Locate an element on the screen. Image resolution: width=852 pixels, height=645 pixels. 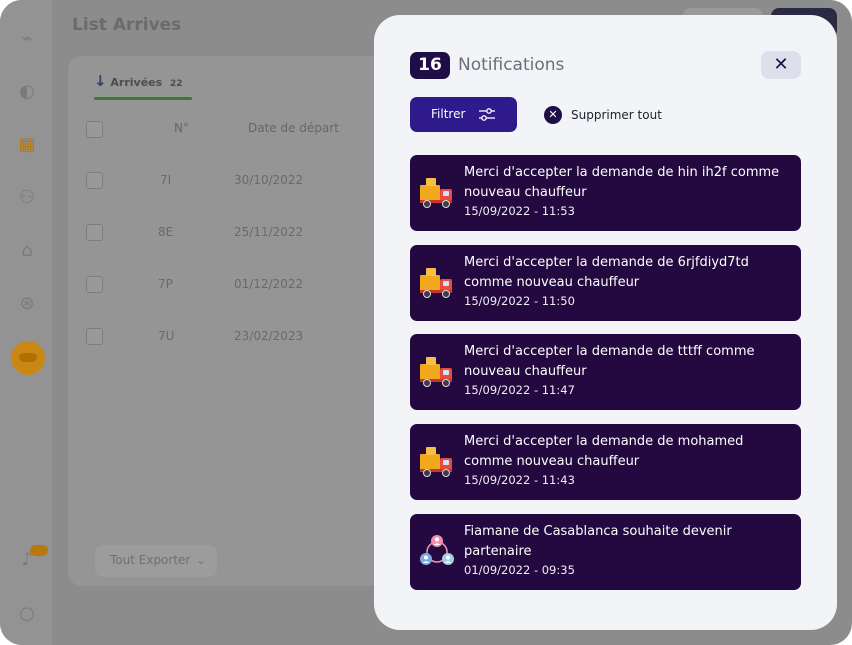
page-title: List Arrives is located at coordinates (127, 25).